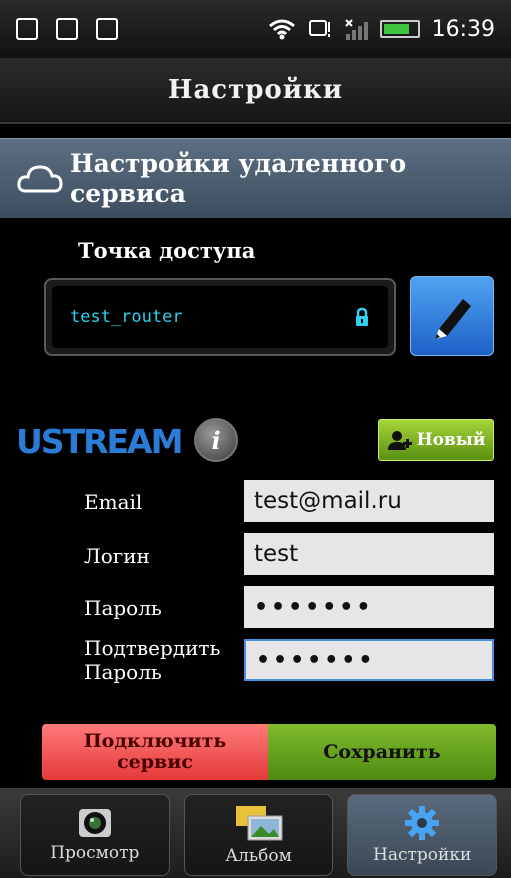 The height and width of the screenshot is (878, 511). Describe the element at coordinates (422, 855) in the screenshot. I see `nav-label-settings: Настройки` at that location.